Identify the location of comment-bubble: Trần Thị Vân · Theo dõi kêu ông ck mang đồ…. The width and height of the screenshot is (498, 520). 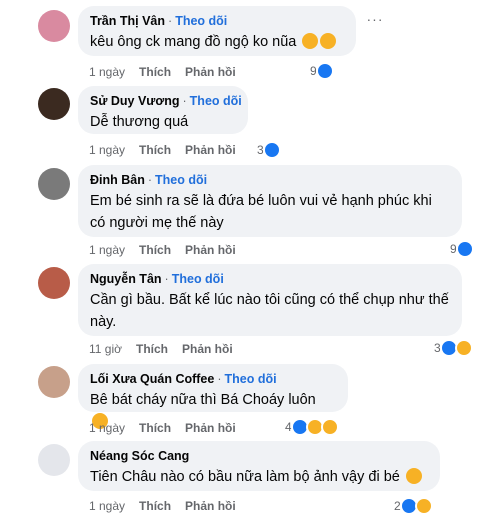
(217, 31).